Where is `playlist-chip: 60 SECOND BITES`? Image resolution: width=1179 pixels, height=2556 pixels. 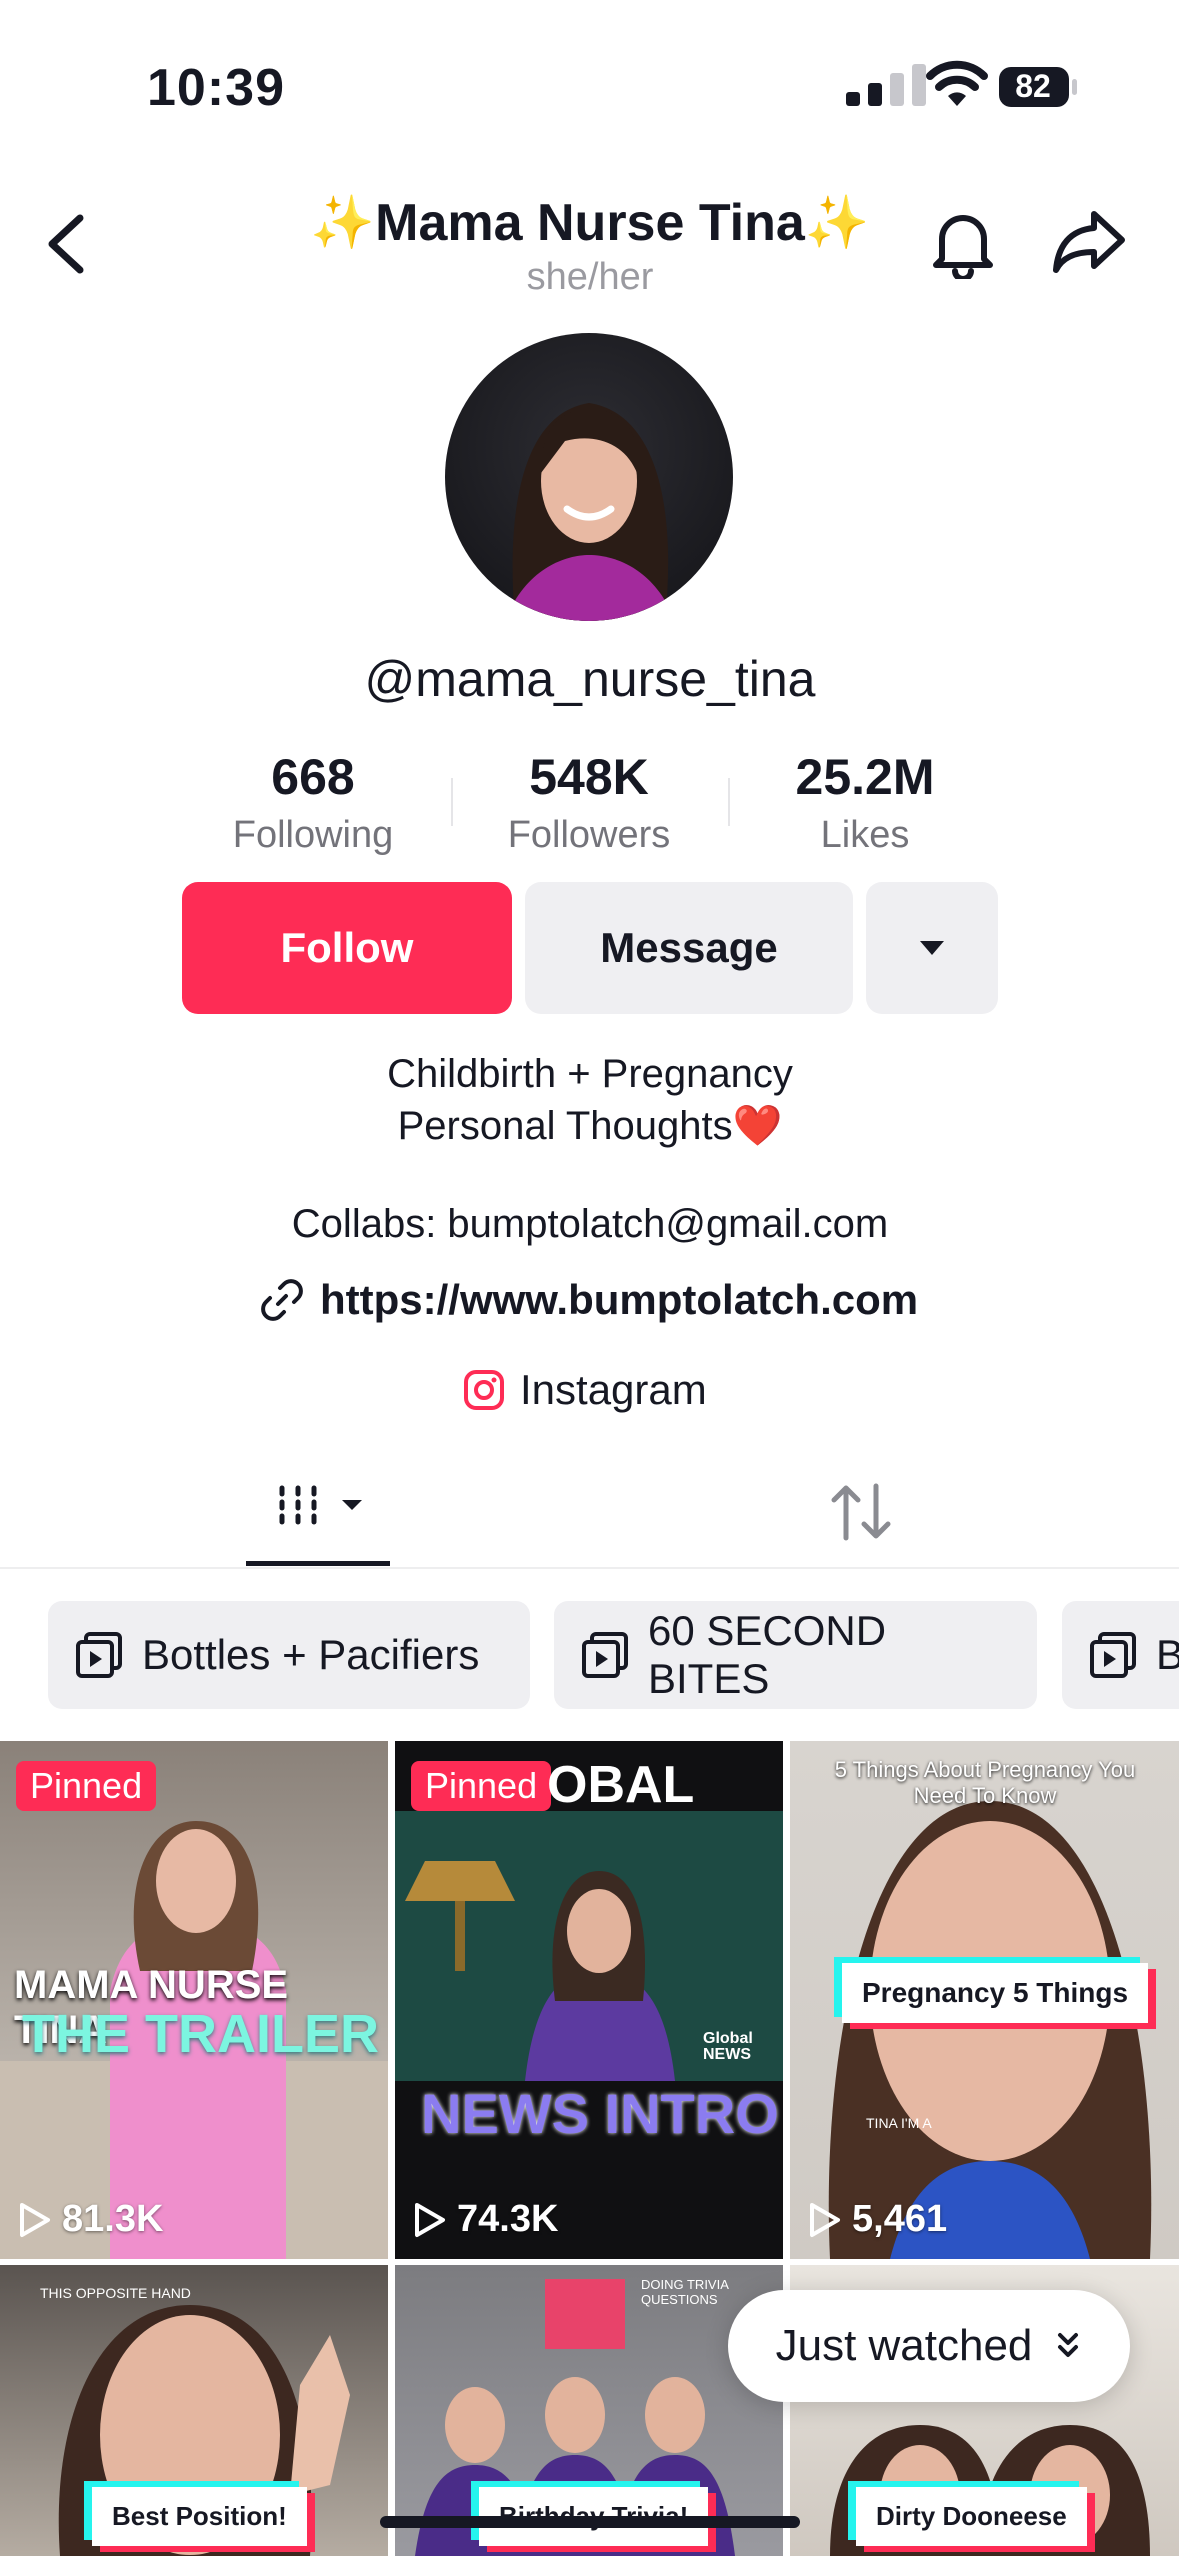 playlist-chip: 60 SECOND BITES is located at coordinates (795, 1655).